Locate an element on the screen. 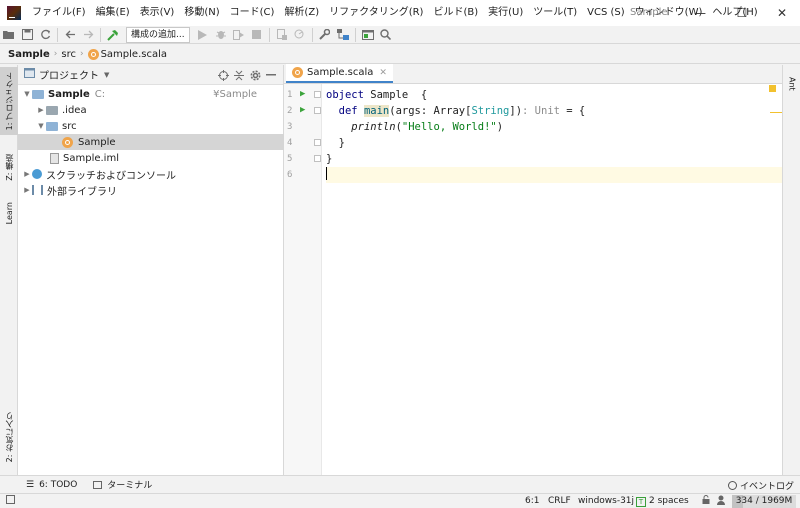 The width and height of the screenshot is (800, 508). menu-view: 表示(V) is located at coordinates (157, 13).